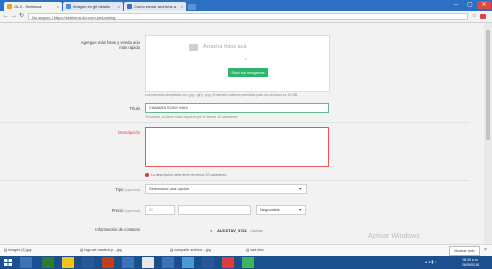 The image size is (492, 269). What do you see at coordinates (246, 58) in the screenshot?
I see `dropzone-or: o` at bounding box center [246, 58].